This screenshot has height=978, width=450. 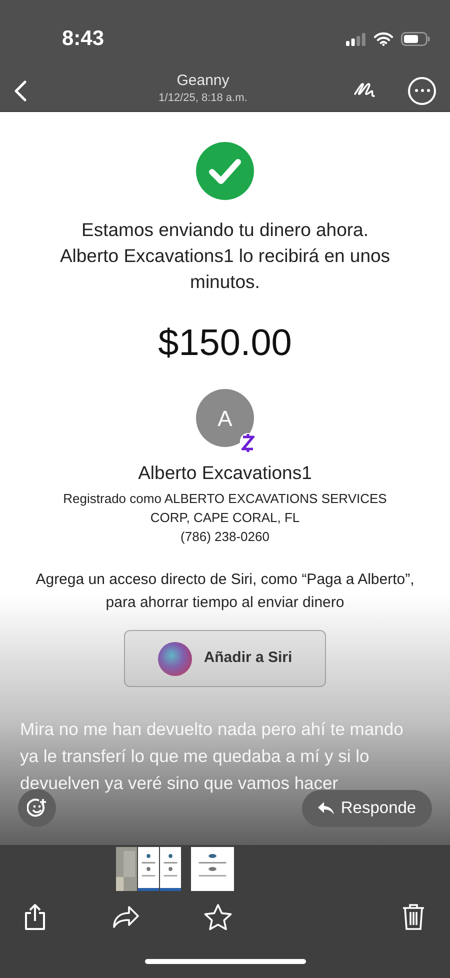 I want to click on message-date: 1/12/25, 8:18 a.m., so click(x=203, y=97).